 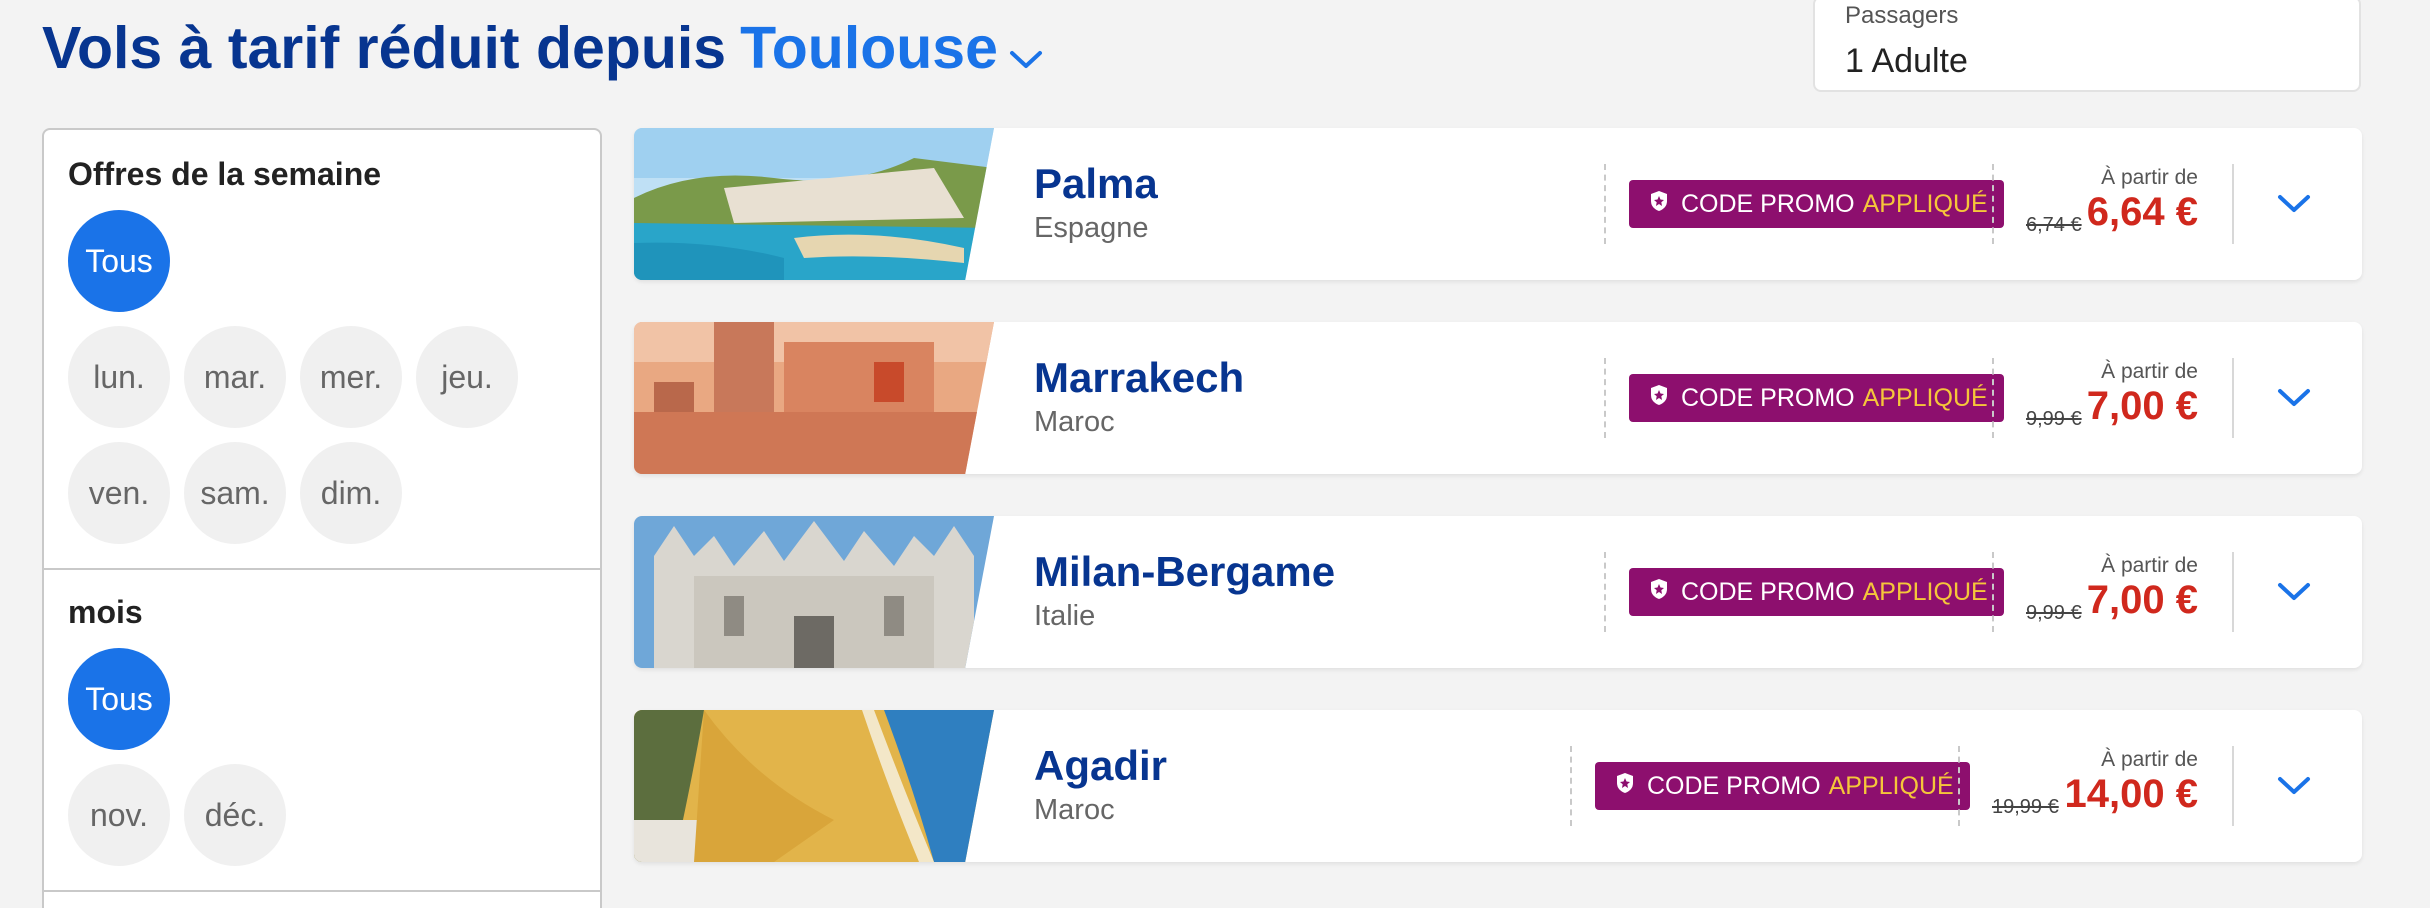 What do you see at coordinates (1096, 183) in the screenshot?
I see `deal-city: Palma` at bounding box center [1096, 183].